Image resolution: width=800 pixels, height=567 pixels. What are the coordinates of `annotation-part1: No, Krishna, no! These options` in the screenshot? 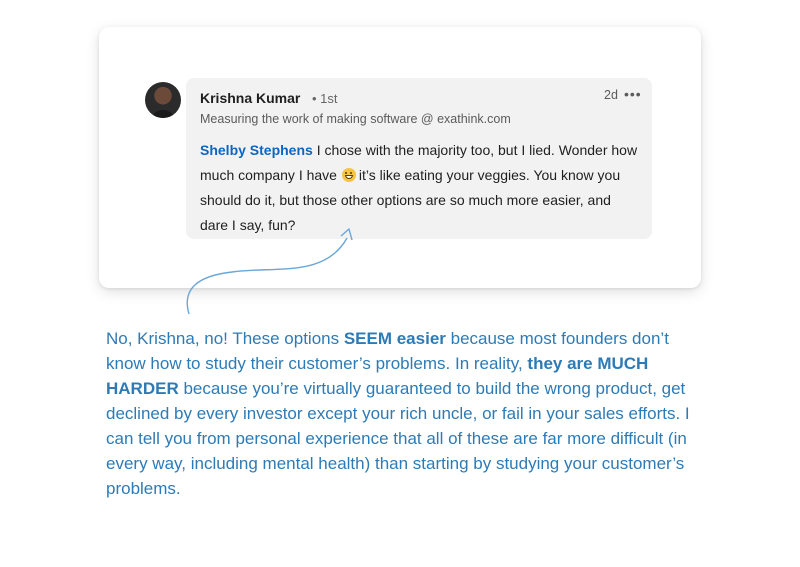 It's located at (225, 338).